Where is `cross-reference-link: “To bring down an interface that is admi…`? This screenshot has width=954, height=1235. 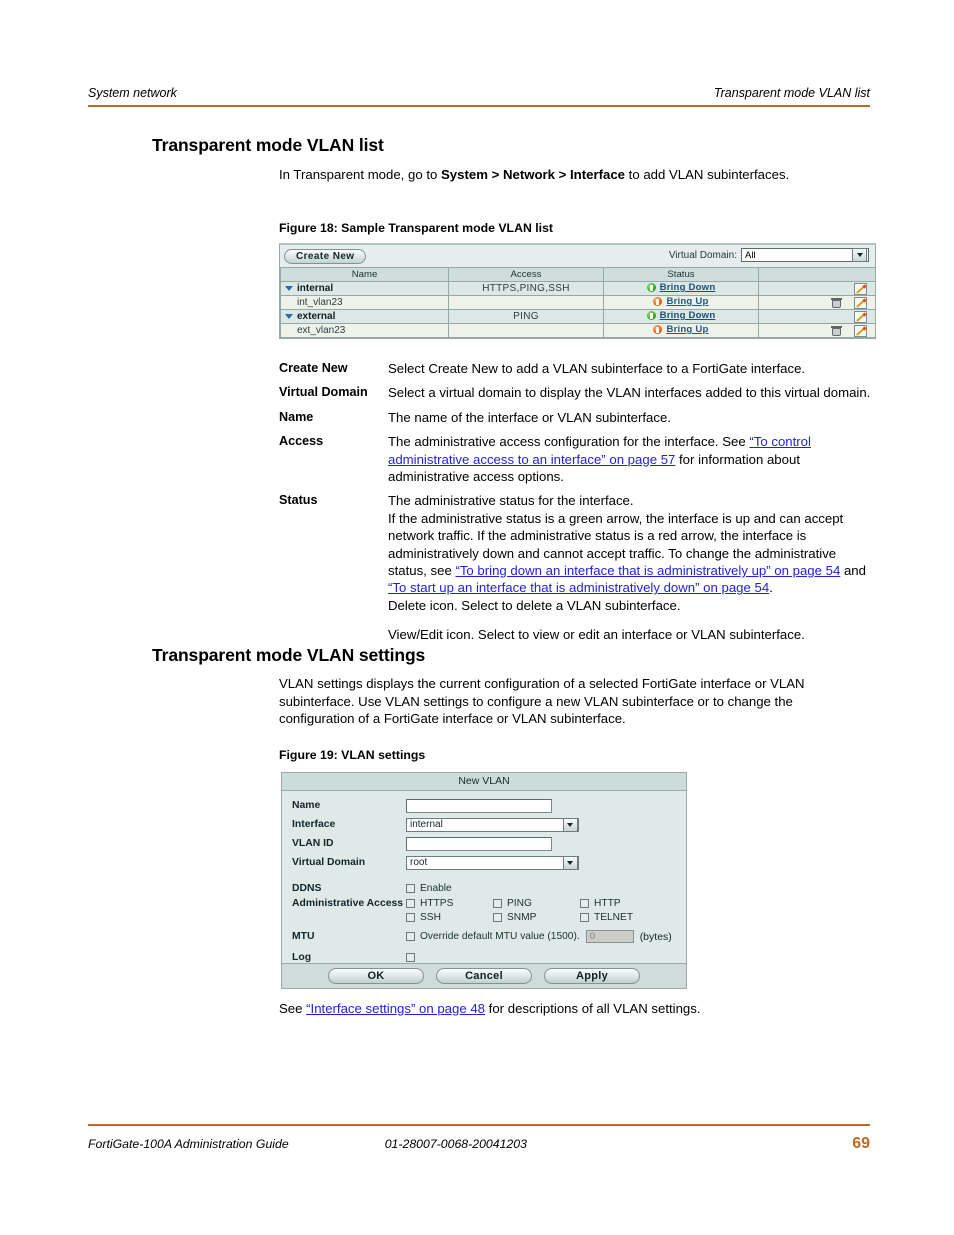
cross-reference-link: “To bring down an interface that is admi… is located at coordinates (647, 570).